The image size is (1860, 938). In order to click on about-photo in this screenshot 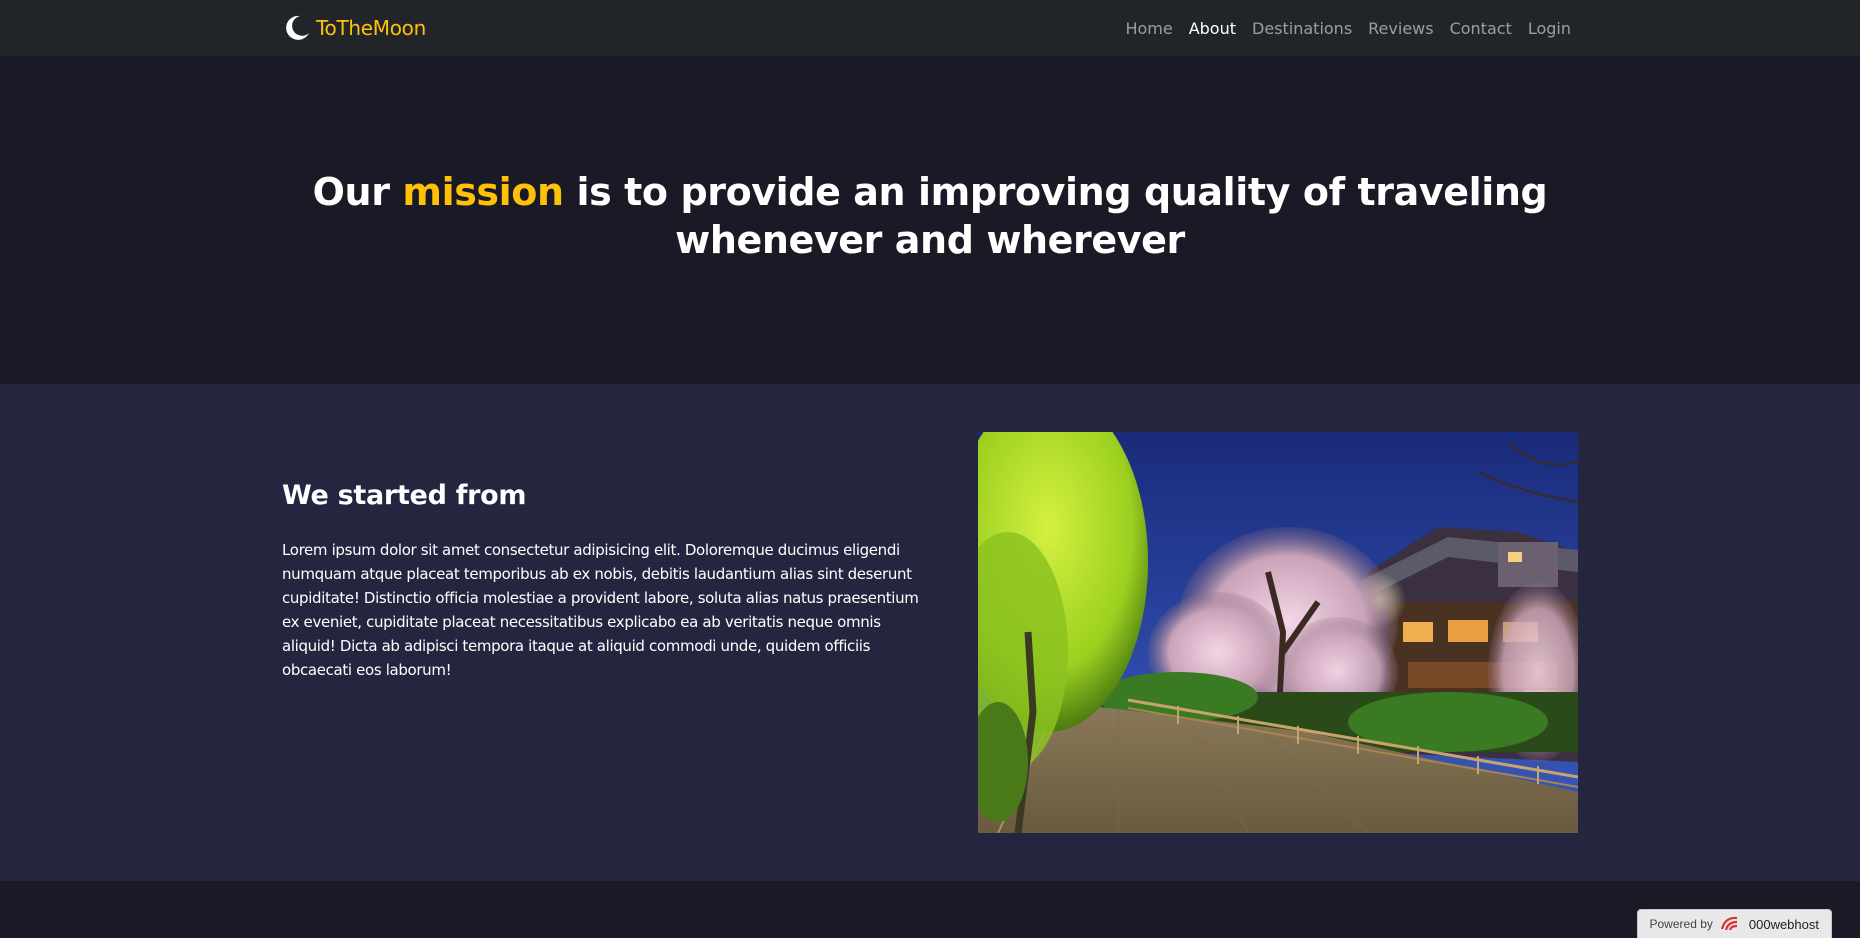, I will do `click(1278, 632)`.